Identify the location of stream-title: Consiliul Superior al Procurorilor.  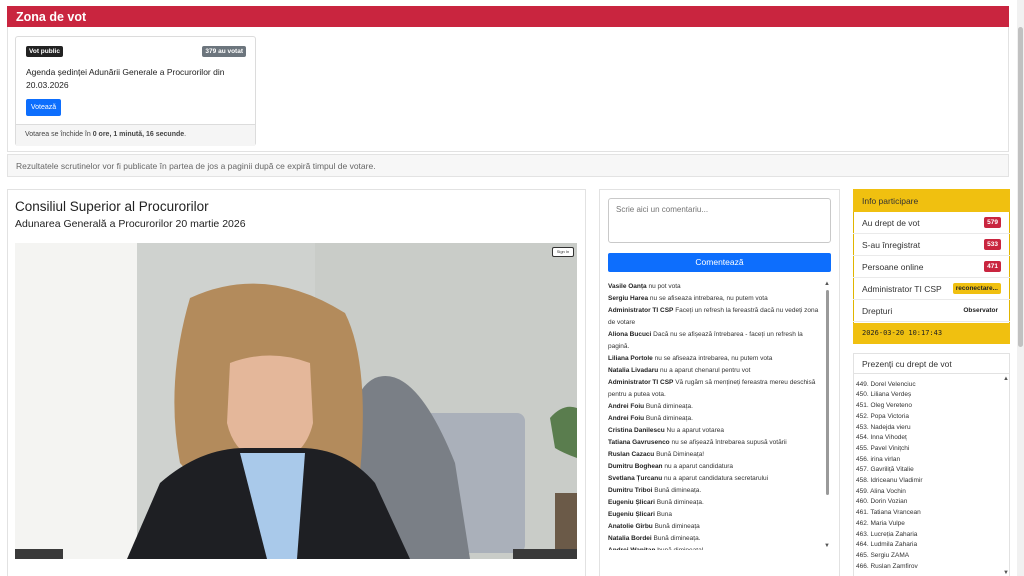
(112, 206).